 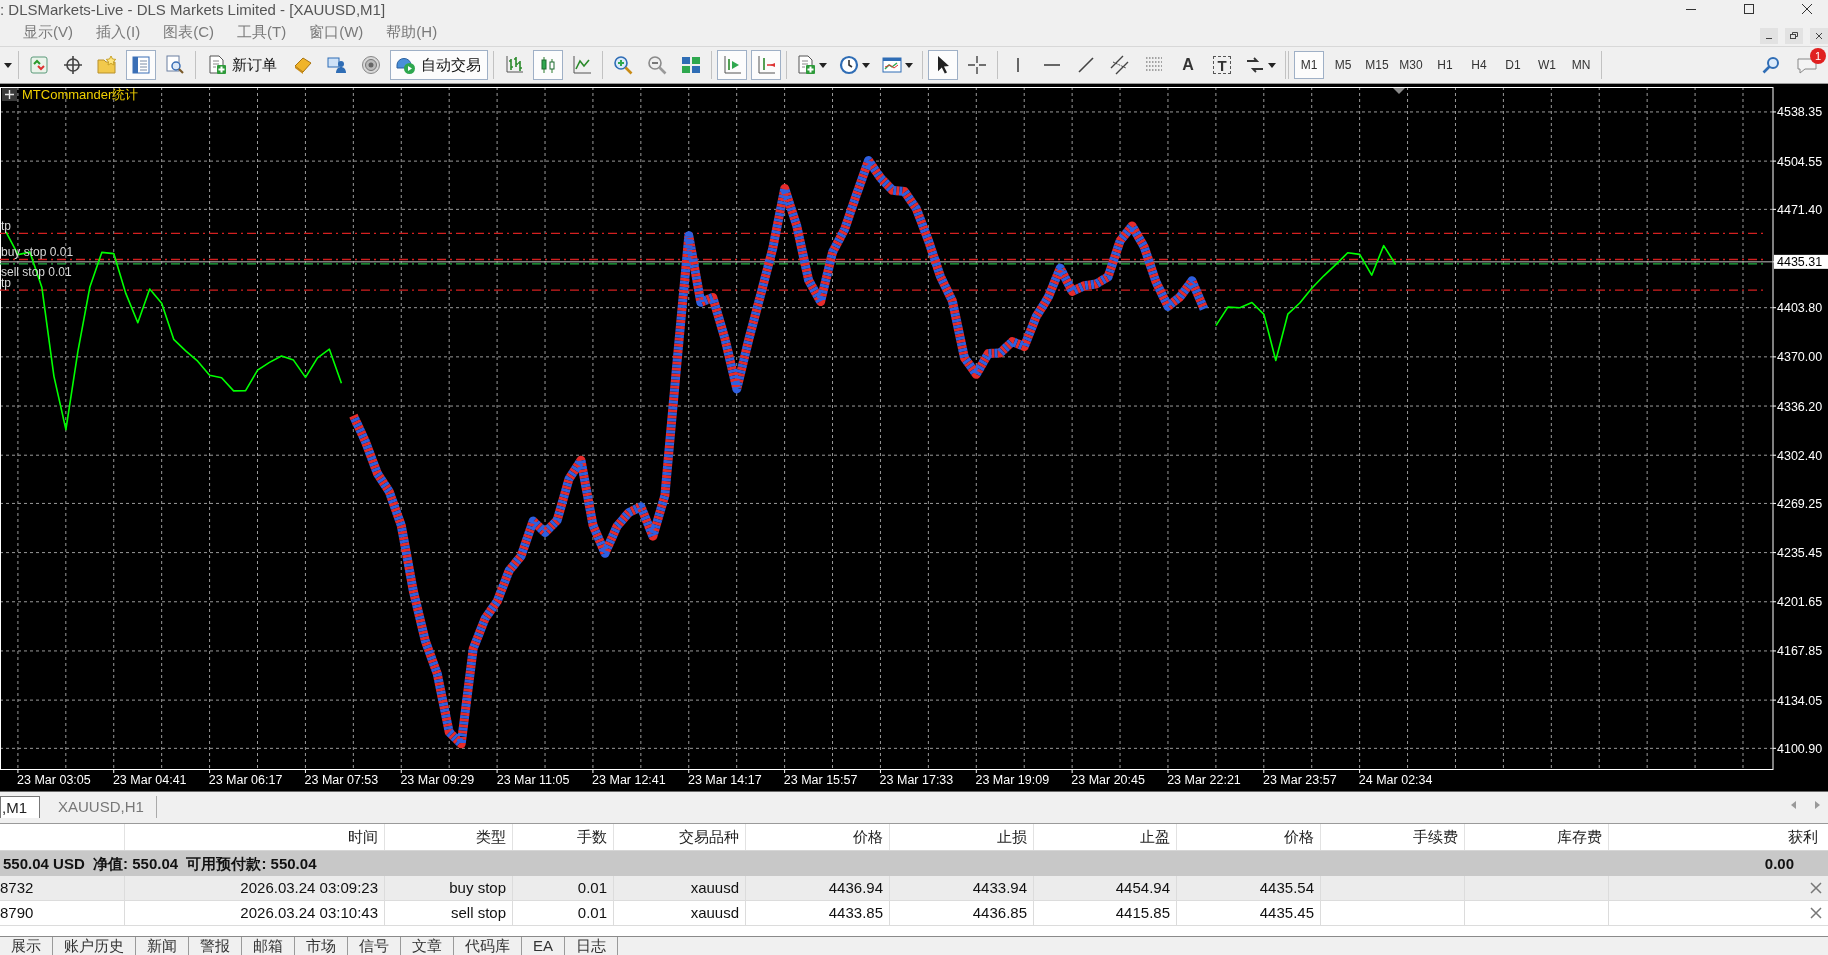 I want to click on timeframe-button: MN, so click(x=1581, y=65).